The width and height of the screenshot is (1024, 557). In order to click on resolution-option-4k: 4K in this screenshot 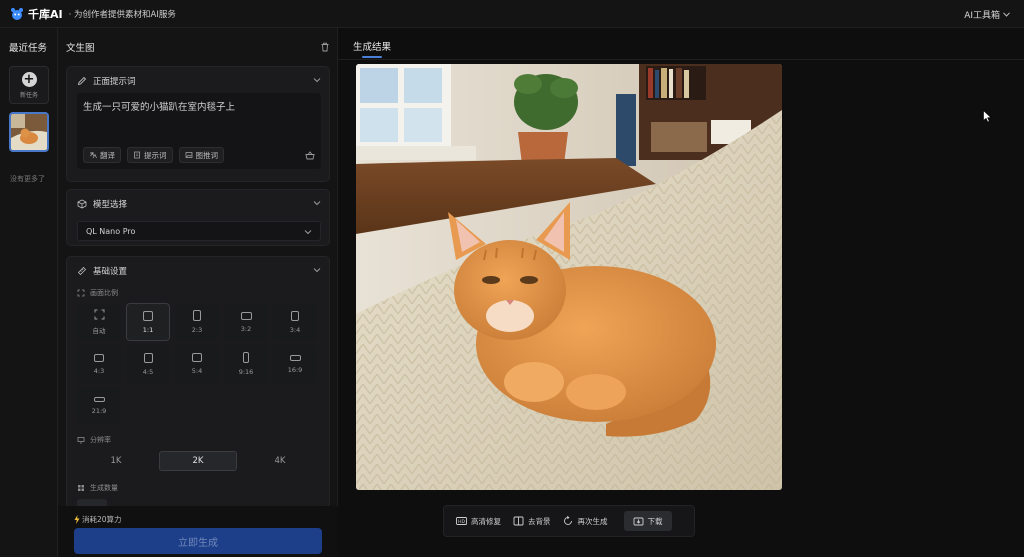, I will do `click(280, 461)`.